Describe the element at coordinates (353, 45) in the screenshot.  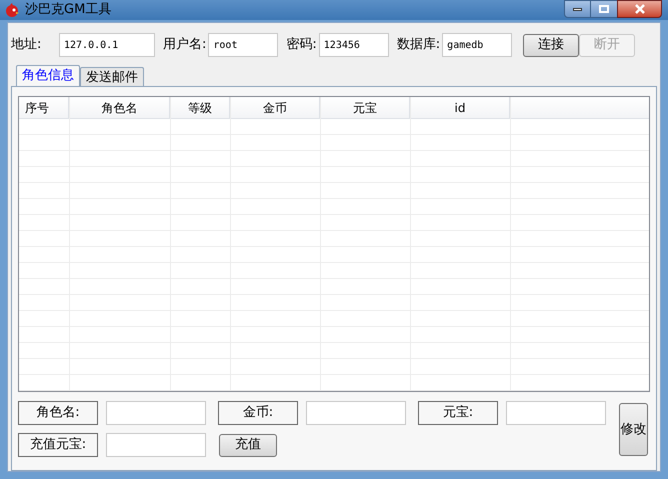
I see `text-field: 123456` at that location.